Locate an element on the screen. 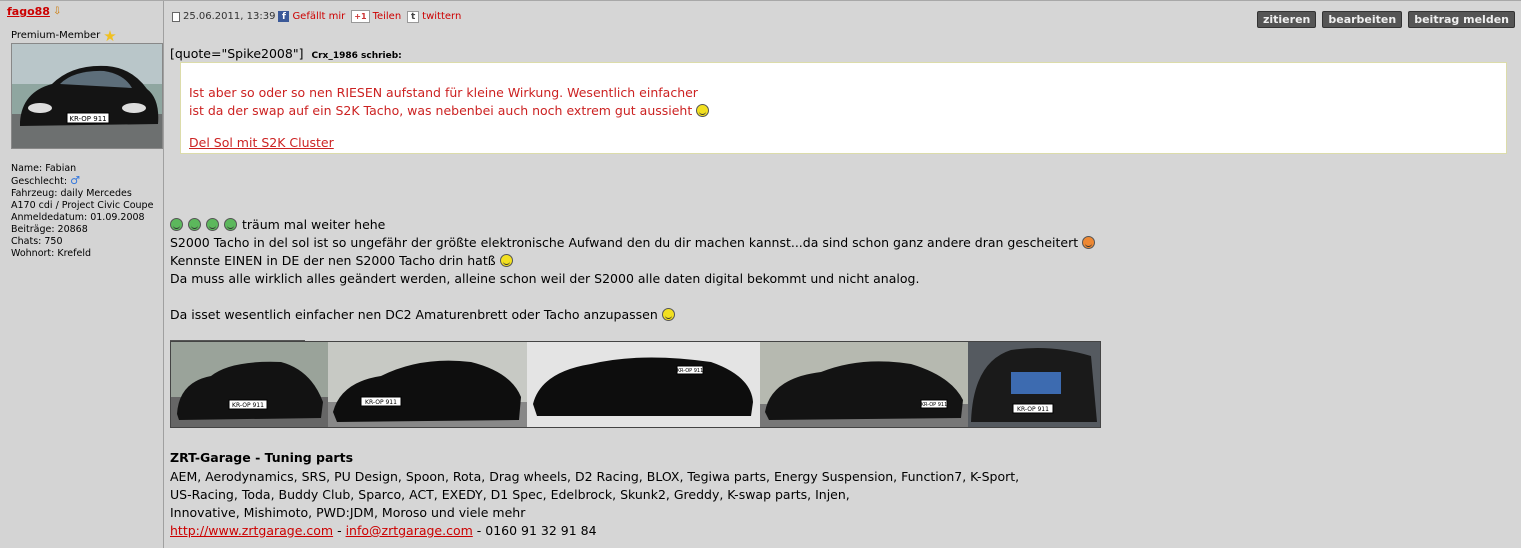 The width and height of the screenshot is (1521, 548). twitter-icon: t is located at coordinates (413, 16).